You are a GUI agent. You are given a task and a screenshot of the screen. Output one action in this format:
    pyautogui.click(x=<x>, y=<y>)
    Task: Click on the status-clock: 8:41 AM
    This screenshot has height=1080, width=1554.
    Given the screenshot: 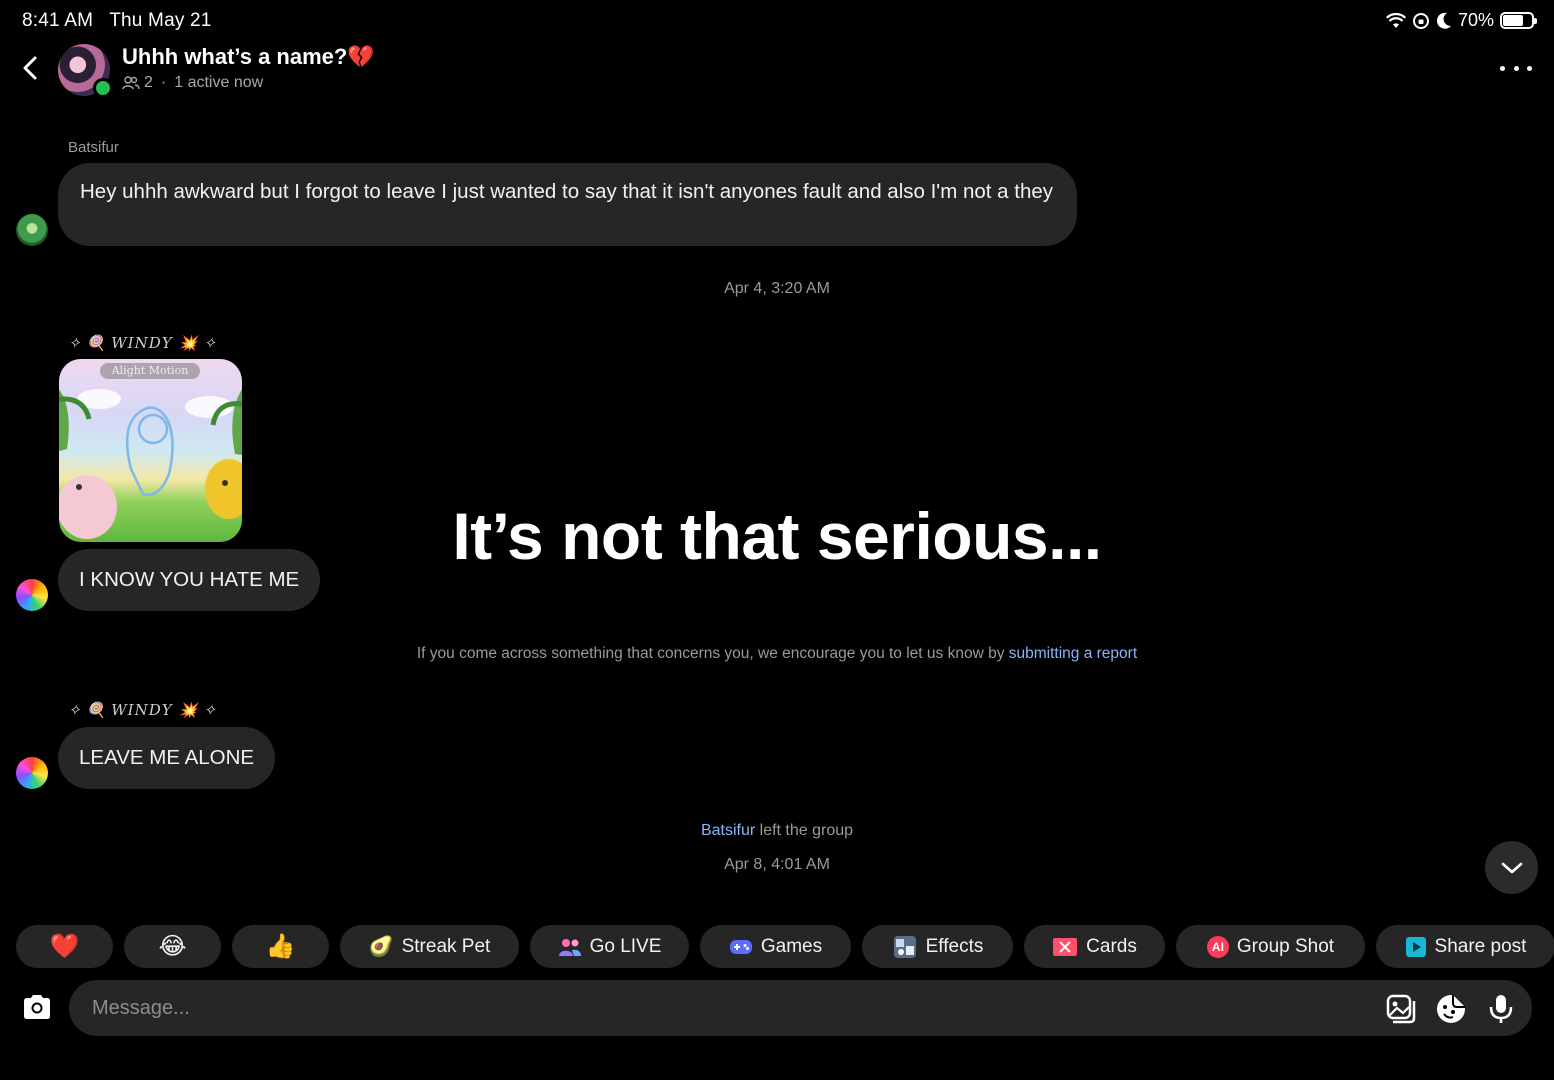 What is the action you would take?
    pyautogui.click(x=58, y=20)
    